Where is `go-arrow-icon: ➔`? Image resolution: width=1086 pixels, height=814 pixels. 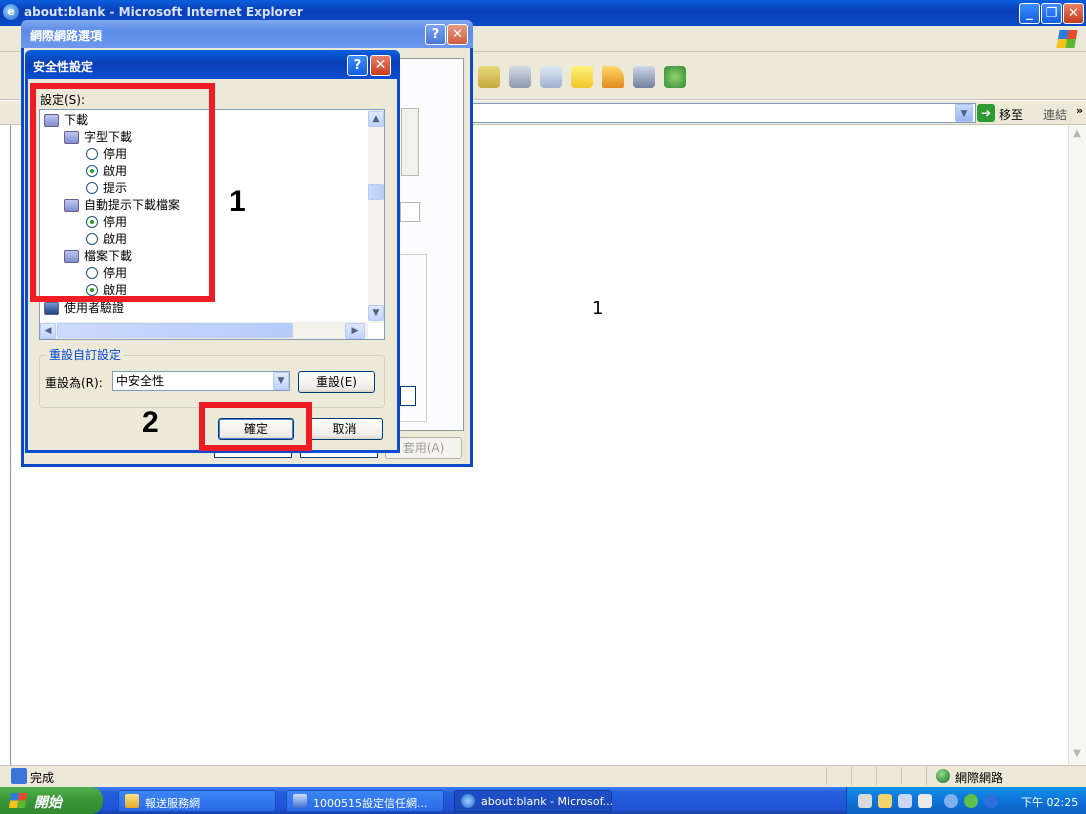 go-arrow-icon: ➔ is located at coordinates (986, 113).